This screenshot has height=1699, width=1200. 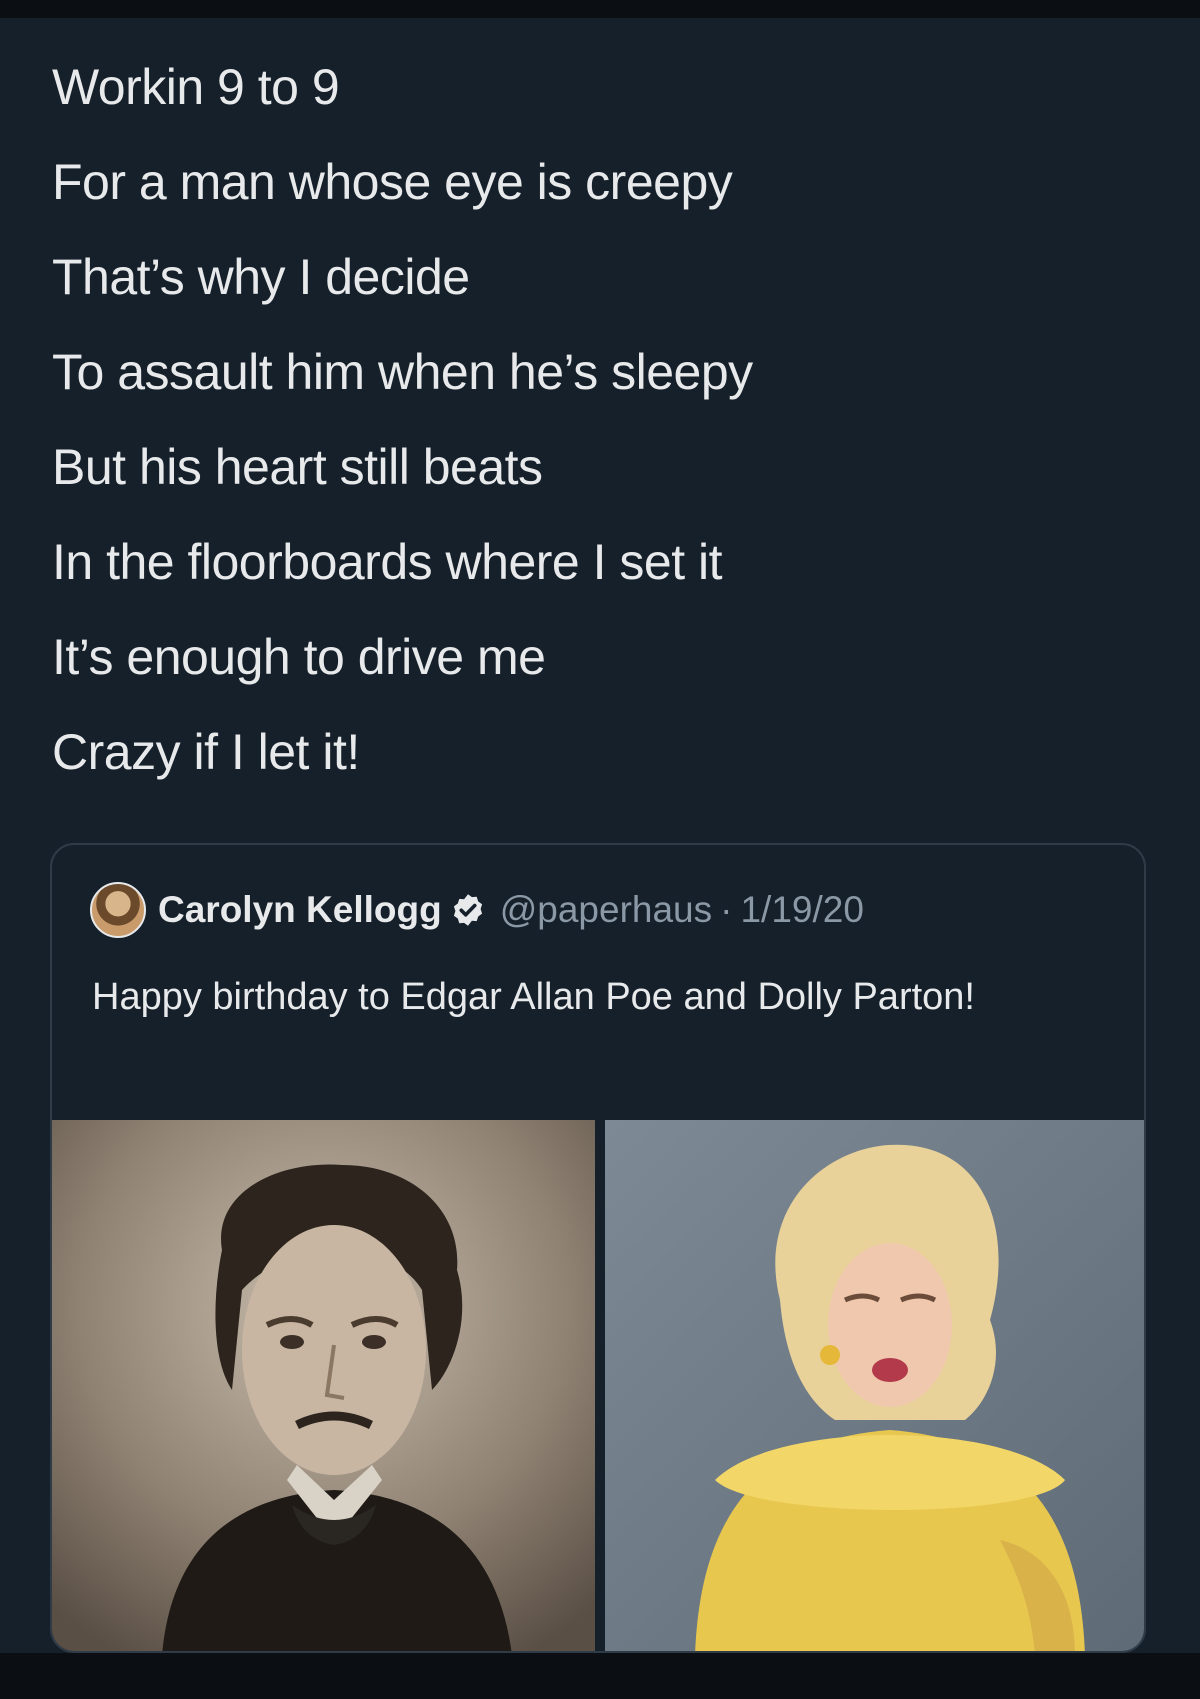 What do you see at coordinates (206, 752) in the screenshot?
I see `poem-line: Crazy if I let it!` at bounding box center [206, 752].